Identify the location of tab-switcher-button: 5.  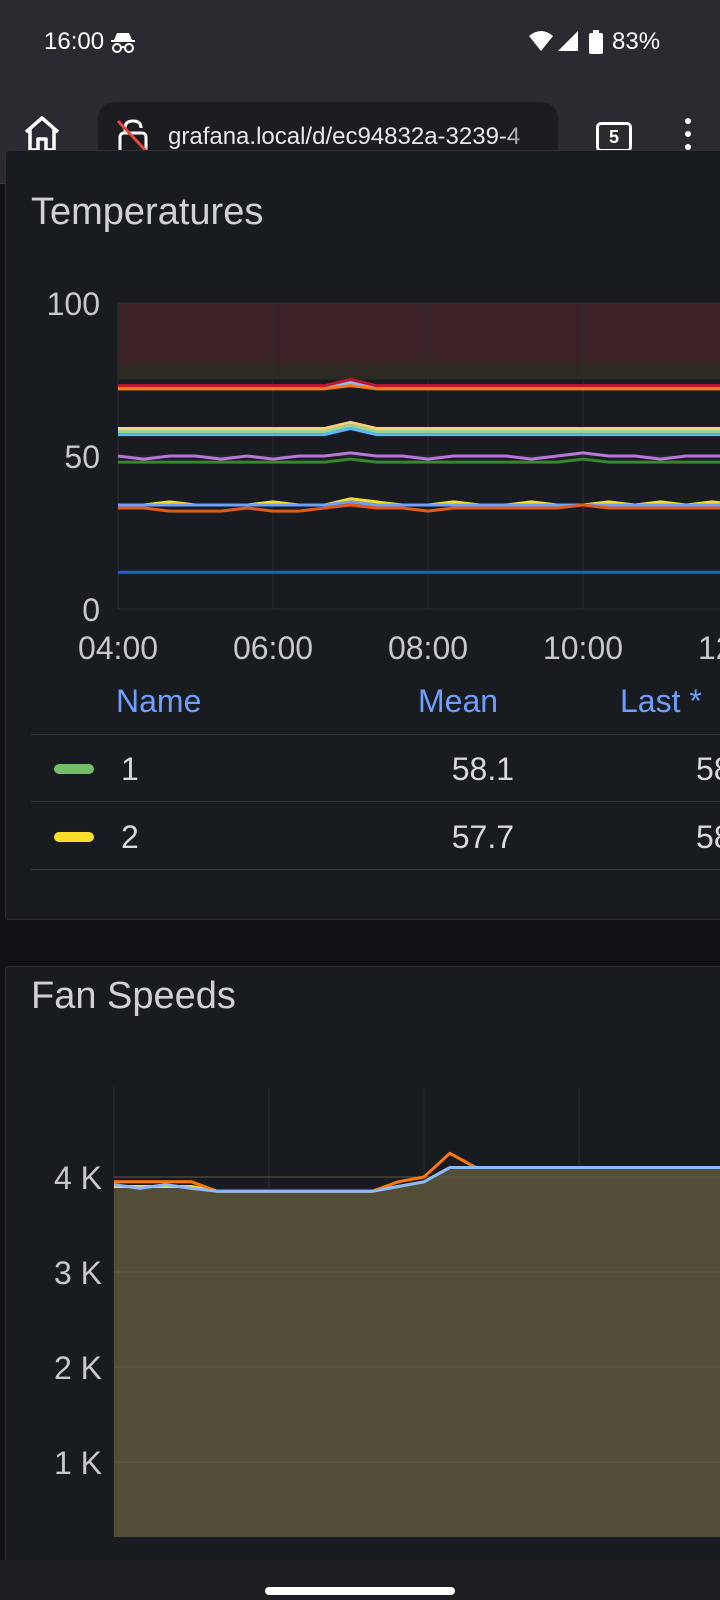
(614, 137).